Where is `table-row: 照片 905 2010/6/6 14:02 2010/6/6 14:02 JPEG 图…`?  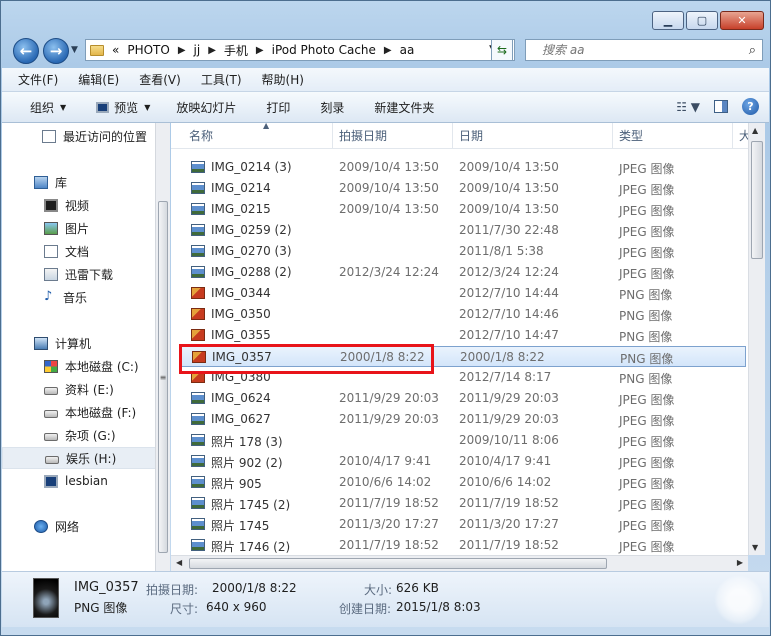
table-row: 照片 905 2010/6/6 14:02 2010/6/6 14:02 JPEG 图… is located at coordinates (462, 482).